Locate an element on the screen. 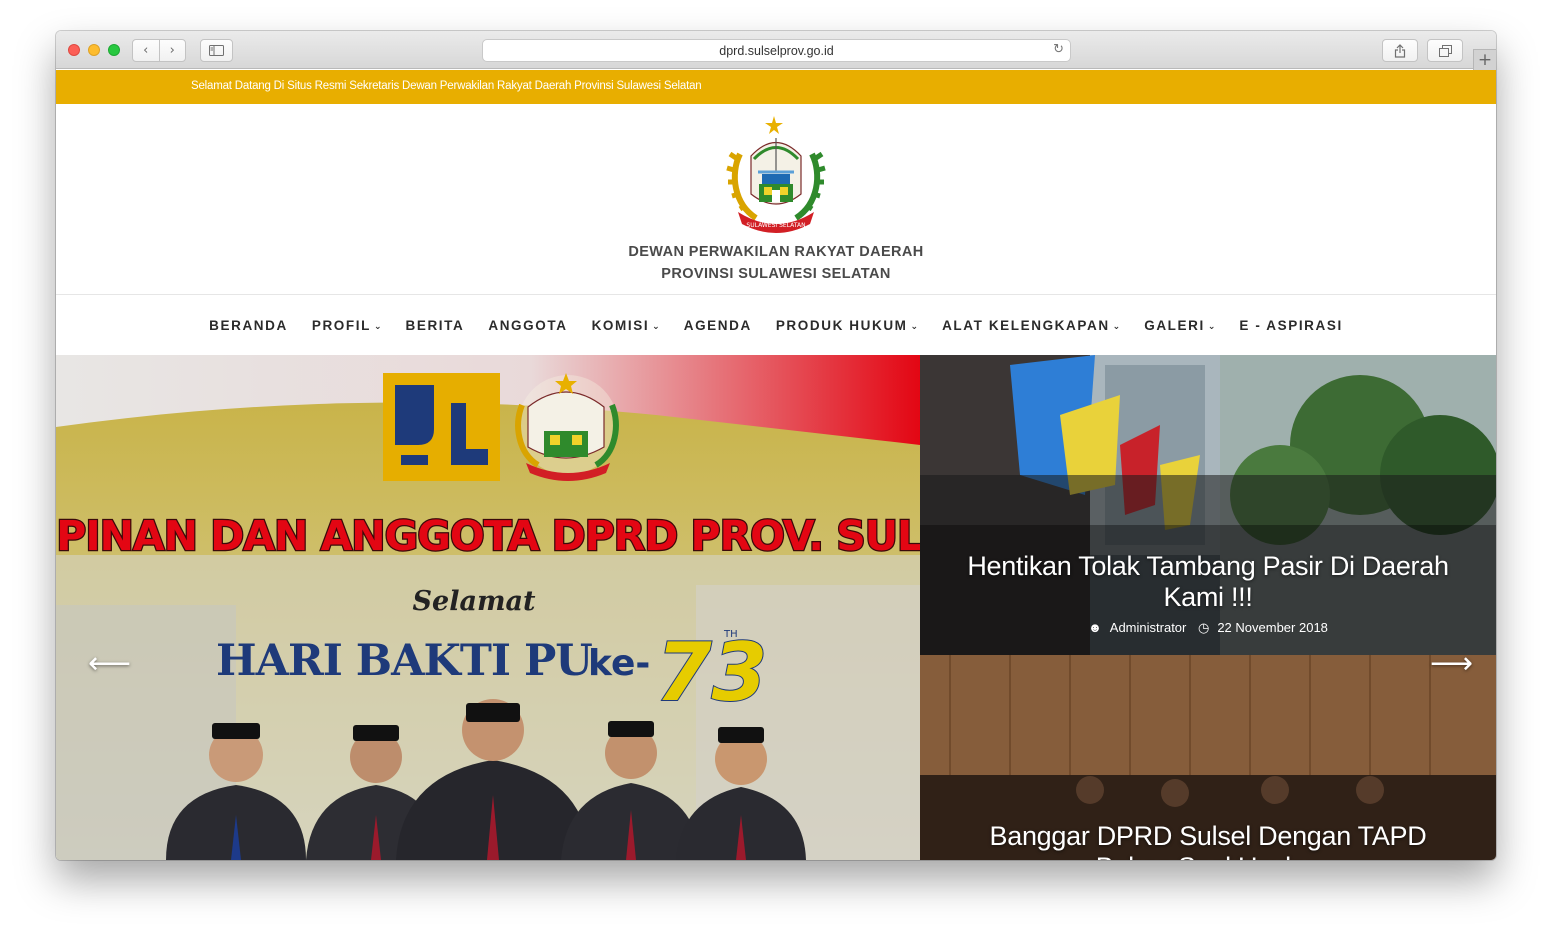  site-title-line2: PROVINSI SULAWESI SELATAN is located at coordinates (776, 274).